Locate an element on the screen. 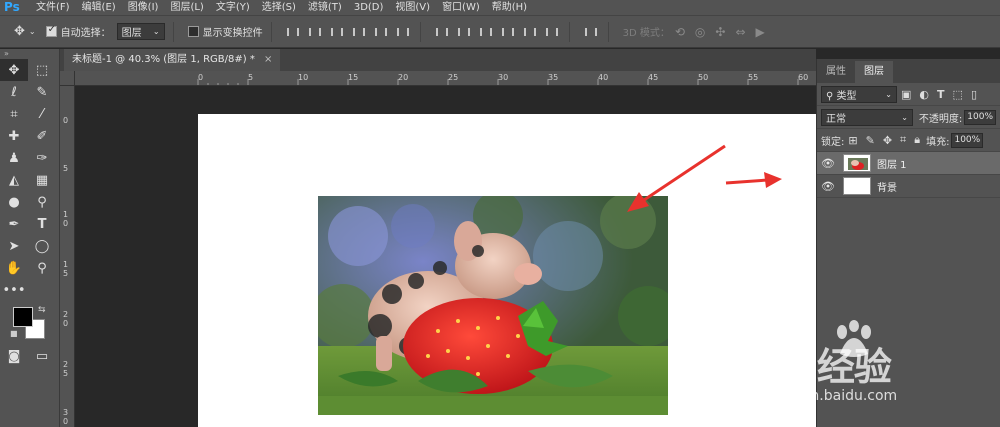 The image size is (1000, 427). menu-window: 窗口(W) is located at coordinates (461, 7).